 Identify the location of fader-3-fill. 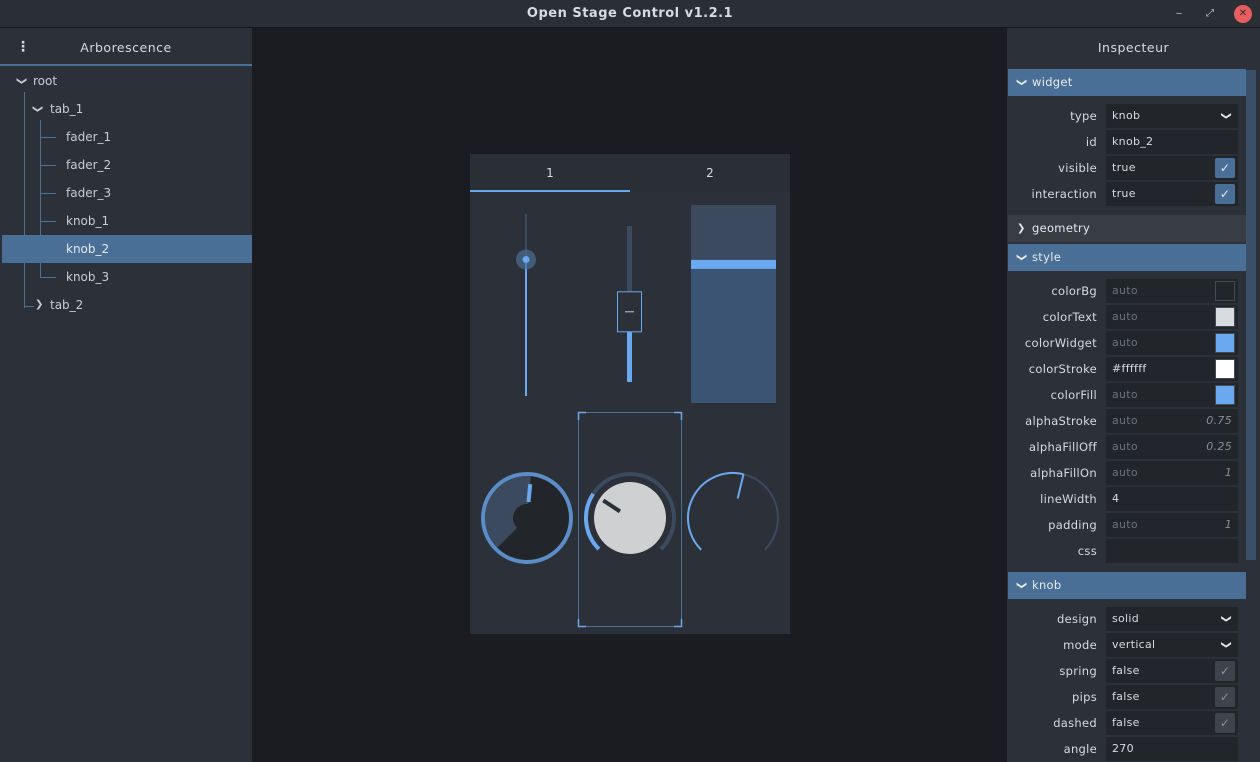
(733, 333).